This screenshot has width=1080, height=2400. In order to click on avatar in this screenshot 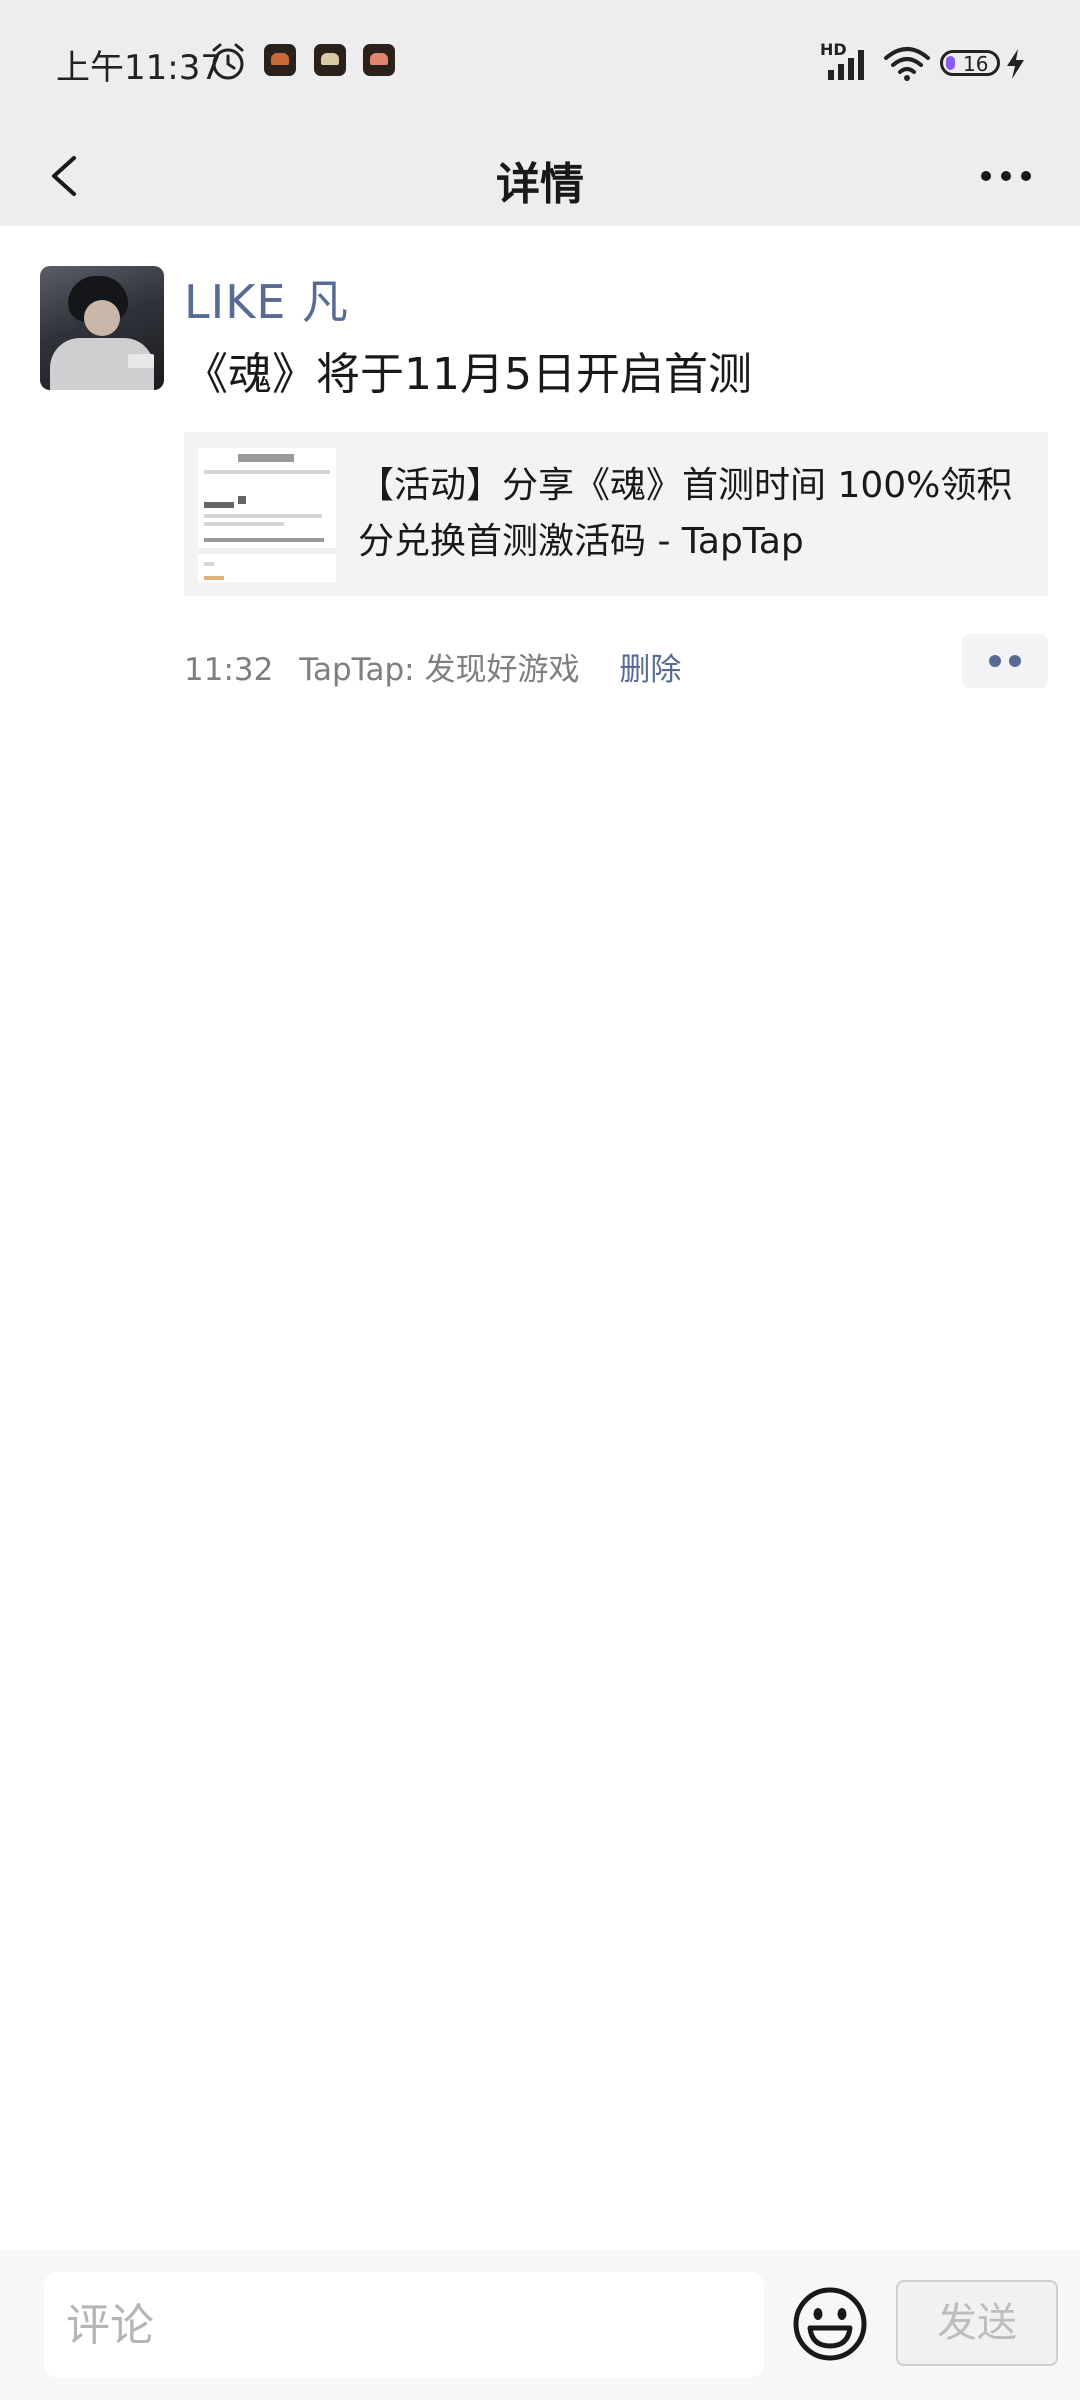, I will do `click(102, 328)`.